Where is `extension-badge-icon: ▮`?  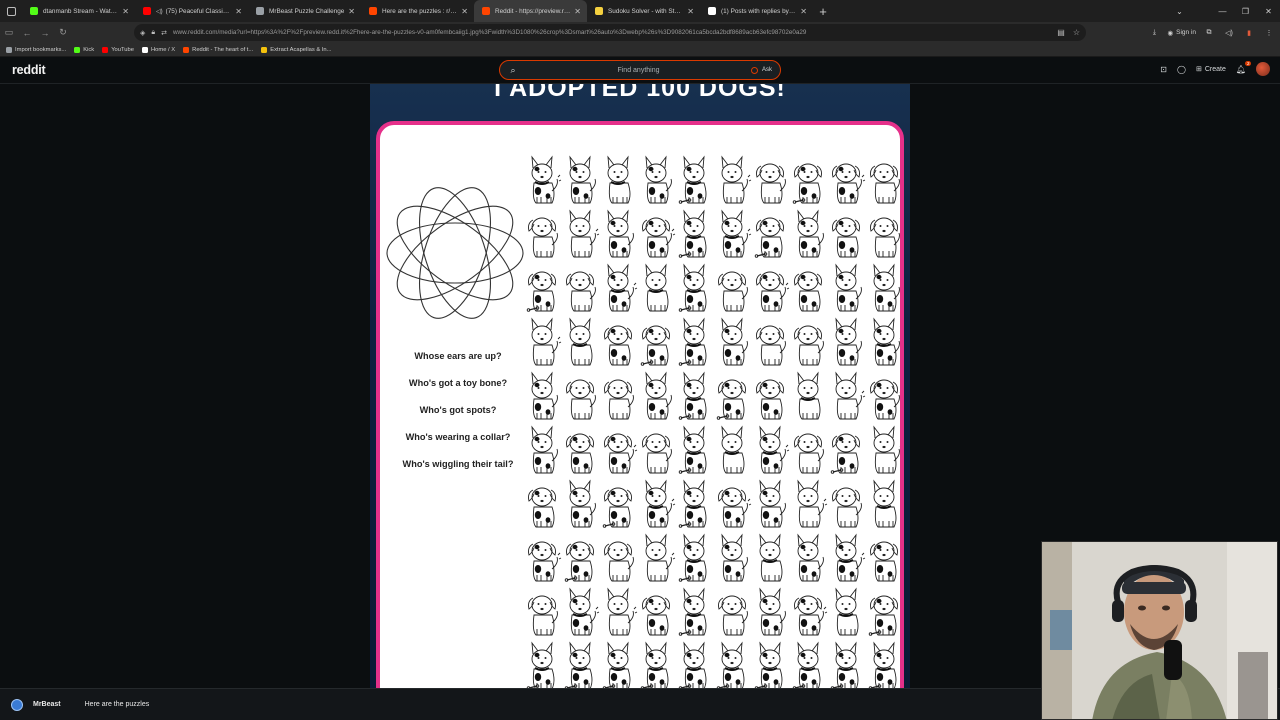 extension-badge-icon: ▮ is located at coordinates (1249, 33).